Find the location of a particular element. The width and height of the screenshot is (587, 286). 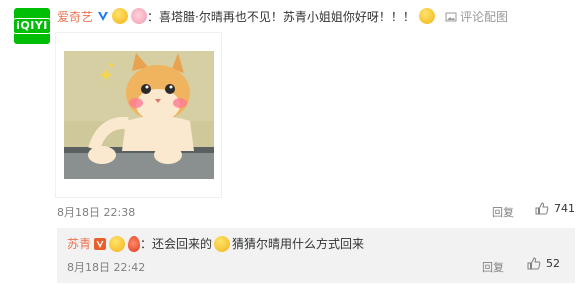

image-icon is located at coordinates (451, 16).